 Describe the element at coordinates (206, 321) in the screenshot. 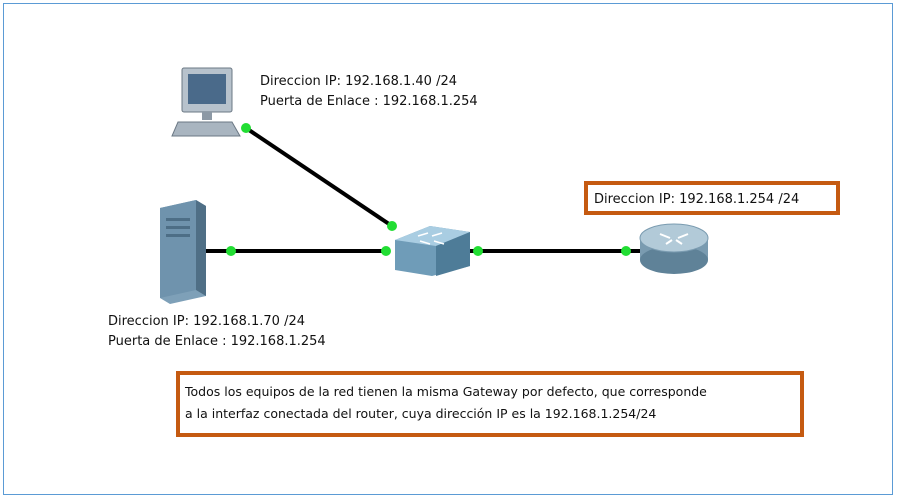

I see `server-ip-address: Direccion IP: 192.168.1.70 /24` at that location.